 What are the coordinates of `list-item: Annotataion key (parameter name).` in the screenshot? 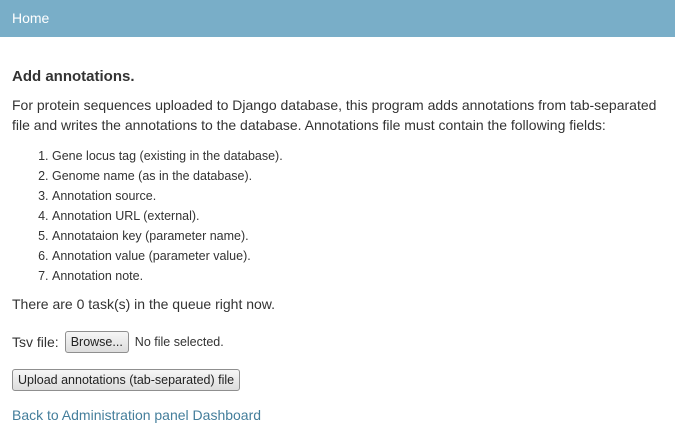 It's located at (167, 236).